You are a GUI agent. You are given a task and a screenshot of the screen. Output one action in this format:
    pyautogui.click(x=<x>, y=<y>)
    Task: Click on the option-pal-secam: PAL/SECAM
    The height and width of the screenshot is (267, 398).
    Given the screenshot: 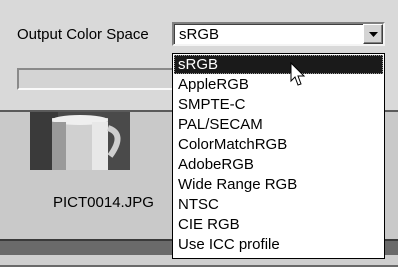 What is the action you would take?
    pyautogui.click(x=278, y=124)
    